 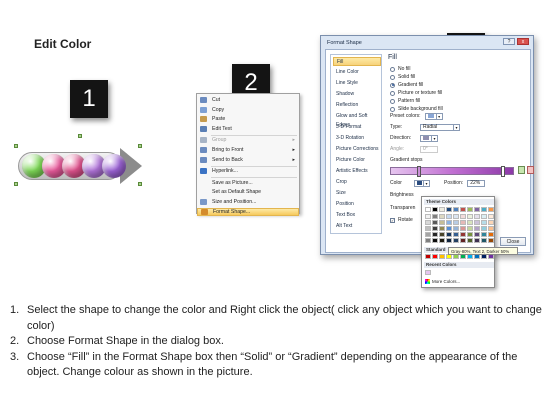 What do you see at coordinates (509, 41) in the screenshot?
I see `help-button: ?` at bounding box center [509, 41].